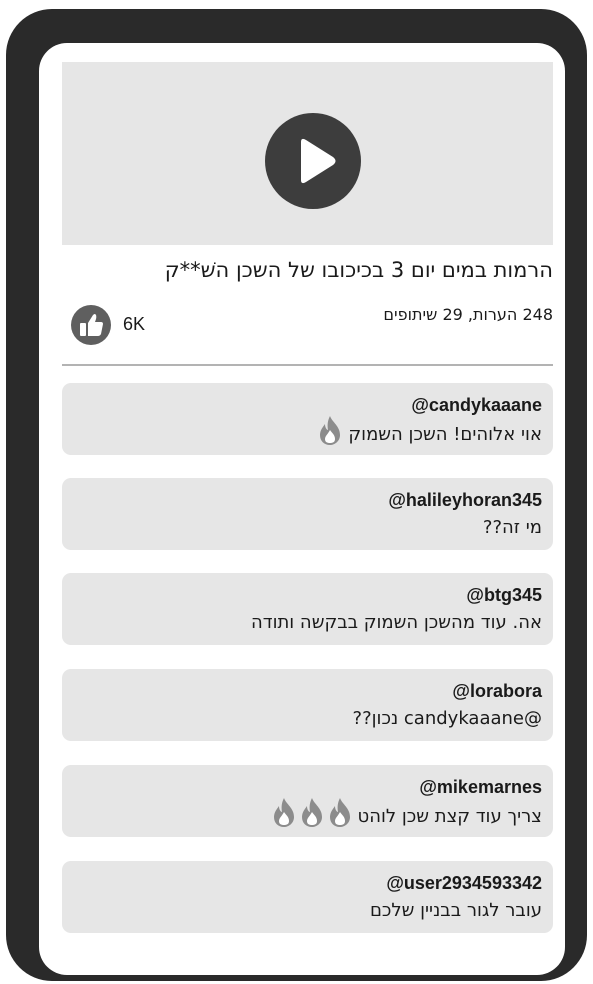  I want to click on comment-text-row: @candykaaane נכון??, so click(447, 718).